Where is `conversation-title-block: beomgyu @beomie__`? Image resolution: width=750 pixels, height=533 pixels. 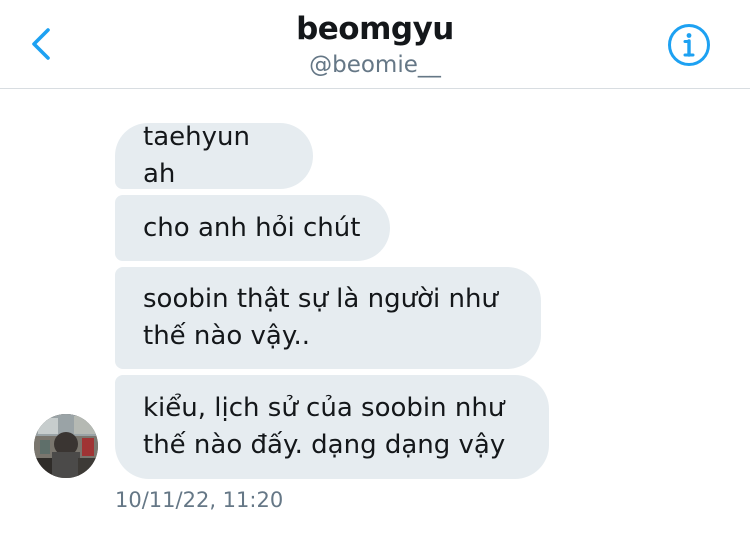 conversation-title-block: beomgyu @beomie__ is located at coordinates (375, 45).